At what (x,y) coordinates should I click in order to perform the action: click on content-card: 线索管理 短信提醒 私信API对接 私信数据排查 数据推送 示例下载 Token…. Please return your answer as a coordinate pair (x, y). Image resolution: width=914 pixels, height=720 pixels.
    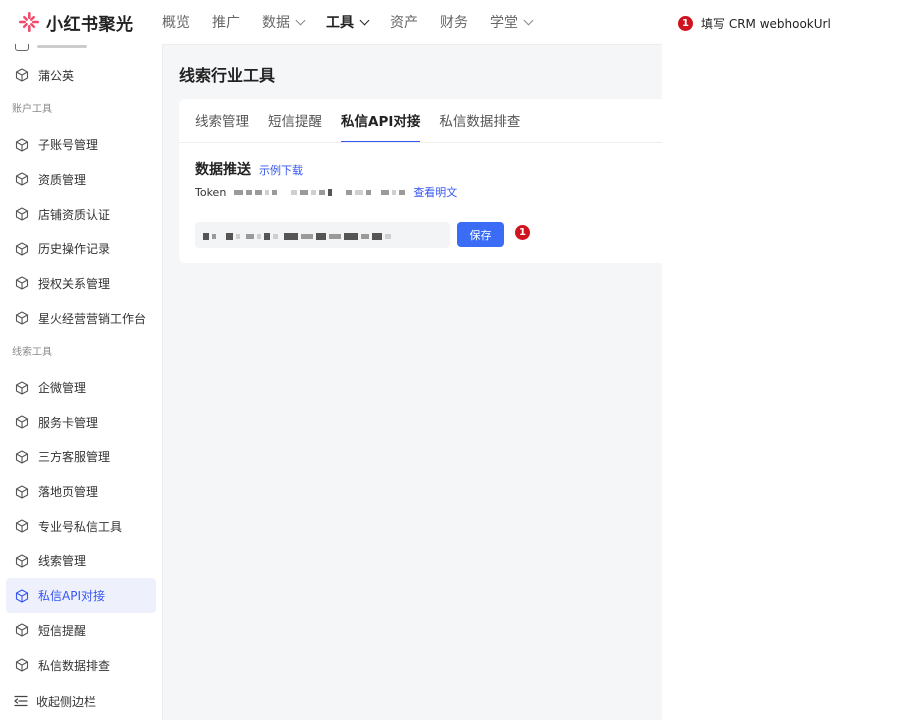
    Looking at the image, I should click on (420, 181).